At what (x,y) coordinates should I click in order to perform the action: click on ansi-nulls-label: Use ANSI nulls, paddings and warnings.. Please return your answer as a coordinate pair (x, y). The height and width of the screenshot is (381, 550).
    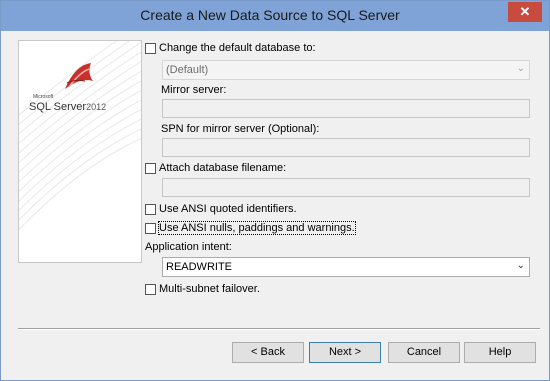
    Looking at the image, I should click on (257, 228).